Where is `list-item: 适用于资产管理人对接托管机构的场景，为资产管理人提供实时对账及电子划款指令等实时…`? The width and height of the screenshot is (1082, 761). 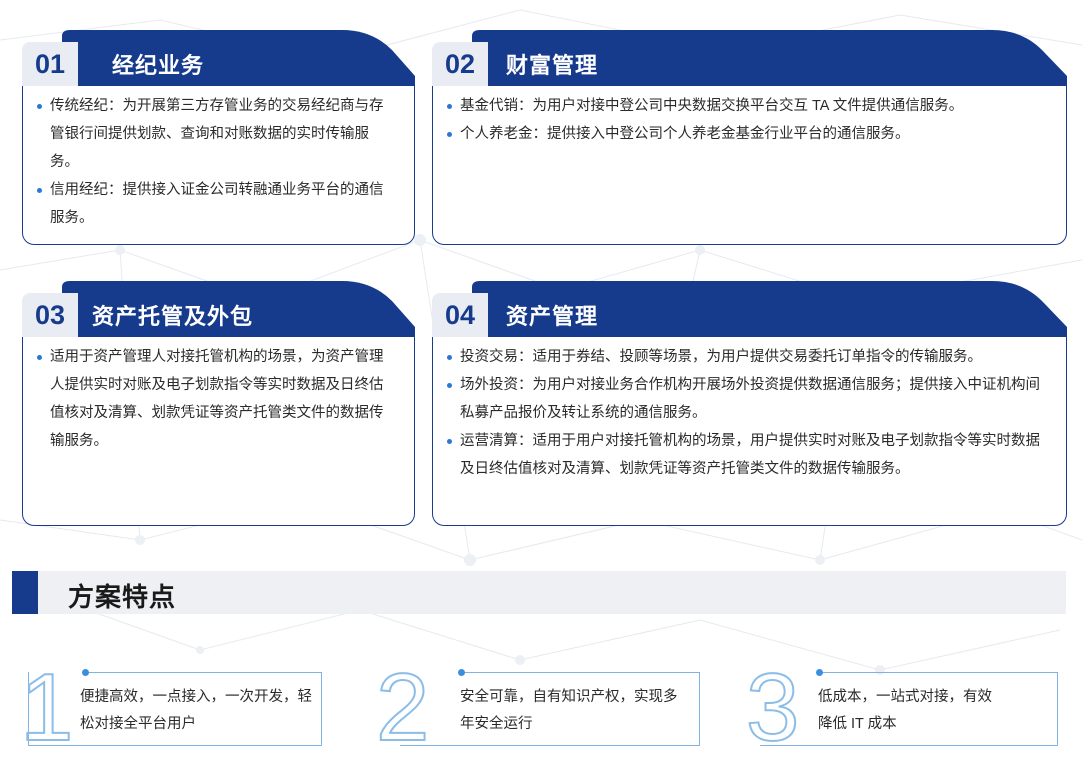 list-item: 适用于资产管理人对接托管机构的场景，为资产管理人提供实时对账及电子划款指令等实时… is located at coordinates (216, 399).